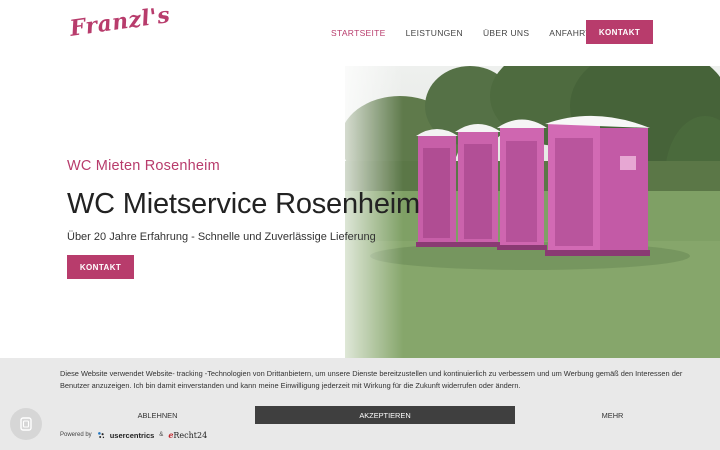  What do you see at coordinates (243, 204) in the screenshot?
I see `hero-title: WC Mietservice Rosenheim` at bounding box center [243, 204].